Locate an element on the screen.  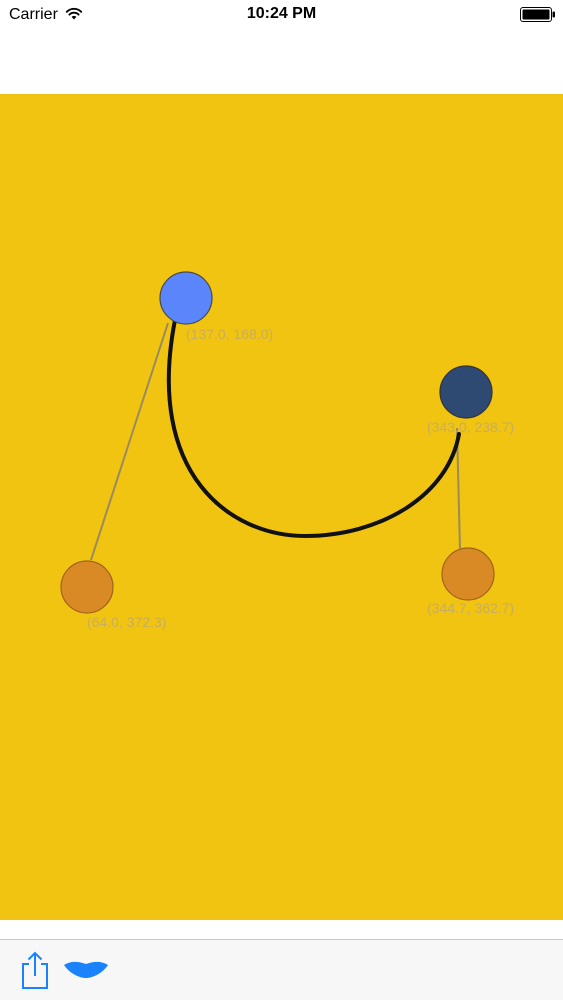
battery-icon is located at coordinates (537, 14).